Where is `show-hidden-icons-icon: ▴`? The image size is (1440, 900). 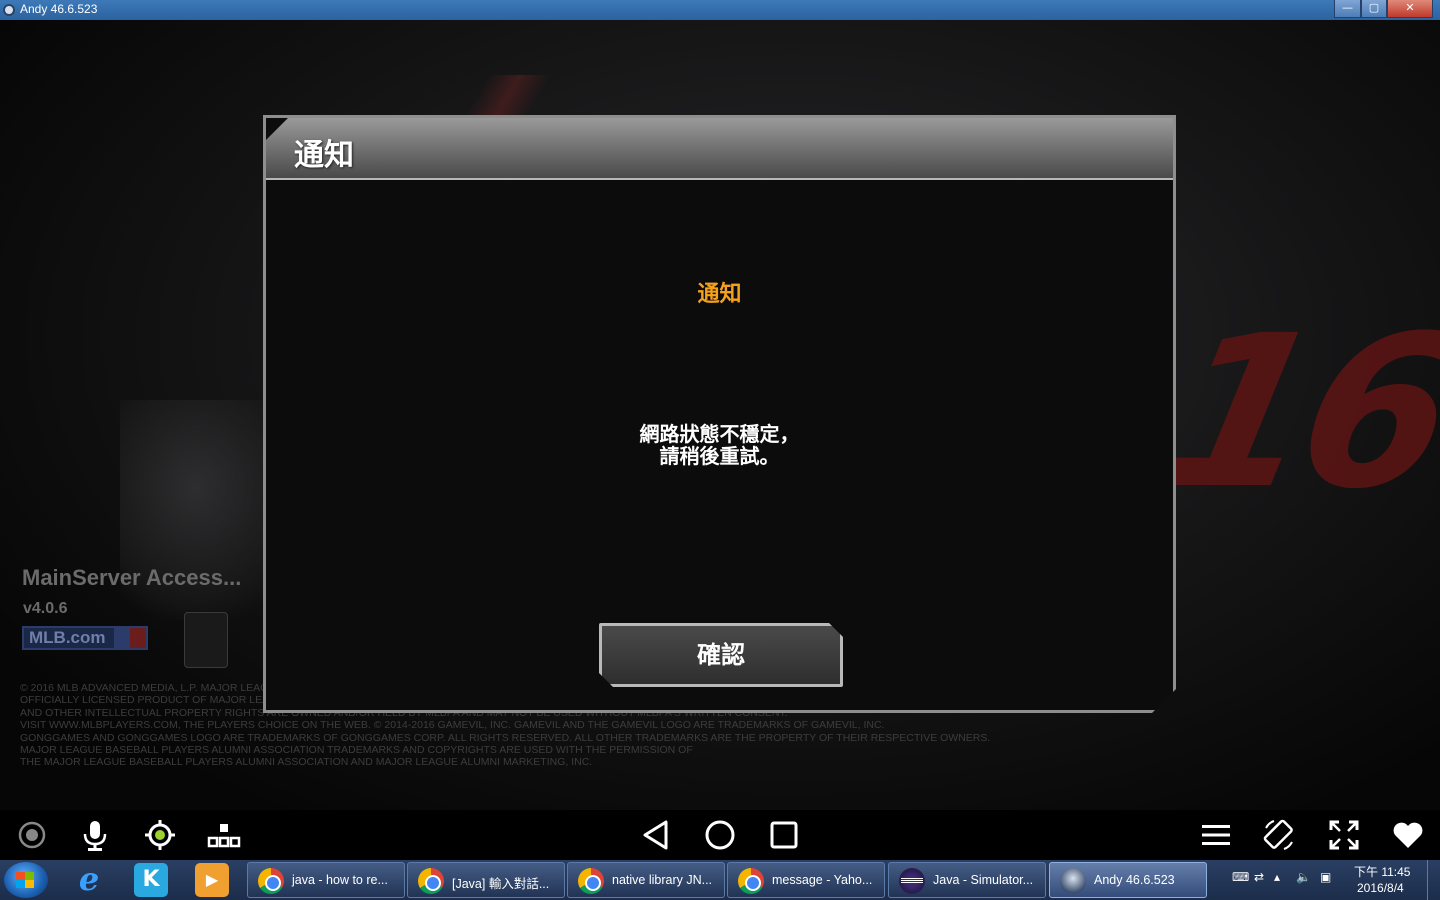 show-hidden-icons-icon: ▴ is located at coordinates (1277, 877).